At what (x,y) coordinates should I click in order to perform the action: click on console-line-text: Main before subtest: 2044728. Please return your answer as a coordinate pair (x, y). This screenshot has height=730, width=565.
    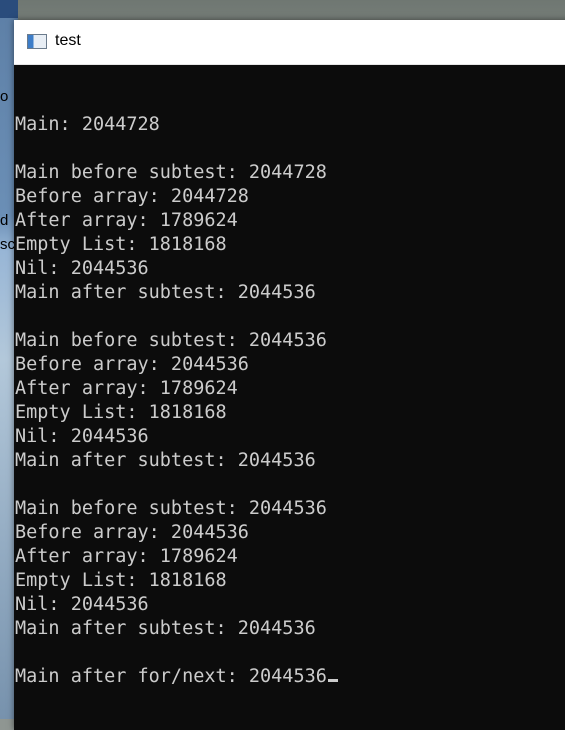
    Looking at the image, I should click on (171, 172).